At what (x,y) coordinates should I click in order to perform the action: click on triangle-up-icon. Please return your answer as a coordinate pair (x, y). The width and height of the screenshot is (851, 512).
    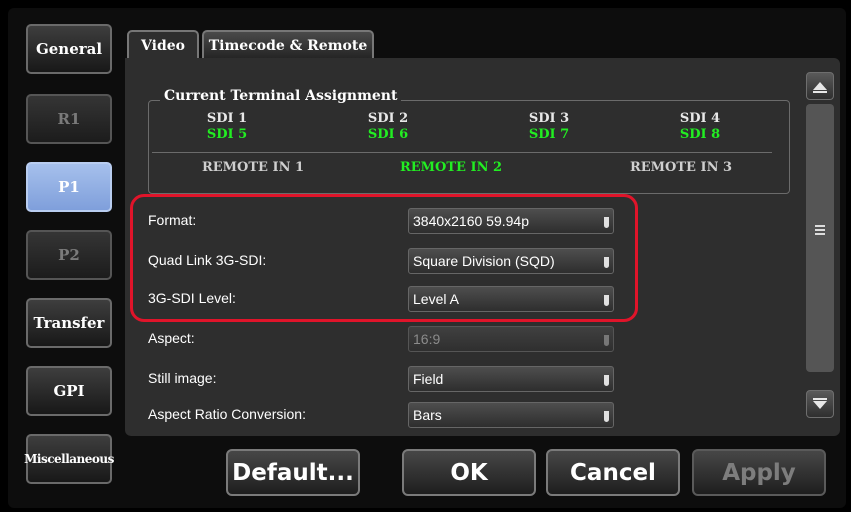
    Looking at the image, I should click on (820, 87).